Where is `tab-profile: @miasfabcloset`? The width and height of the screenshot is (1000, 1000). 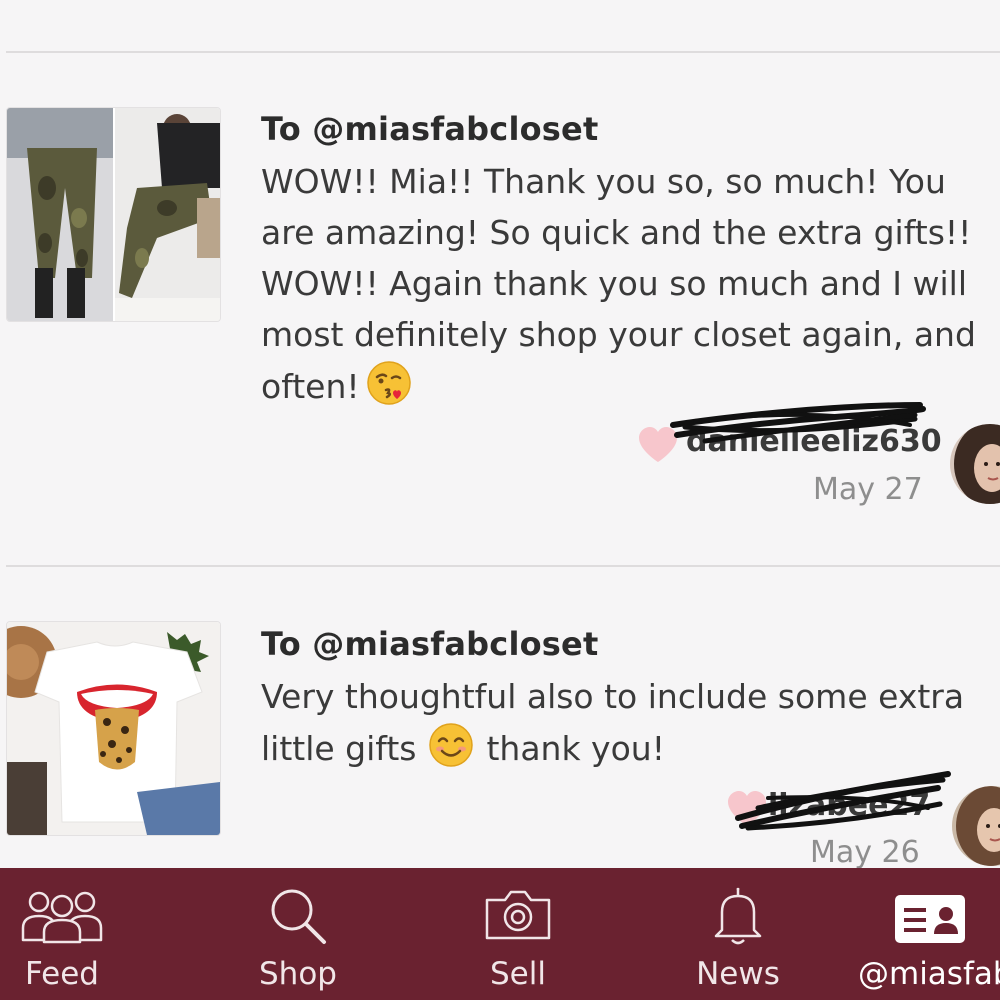 tab-profile: @miasfabcloset is located at coordinates (928, 934).